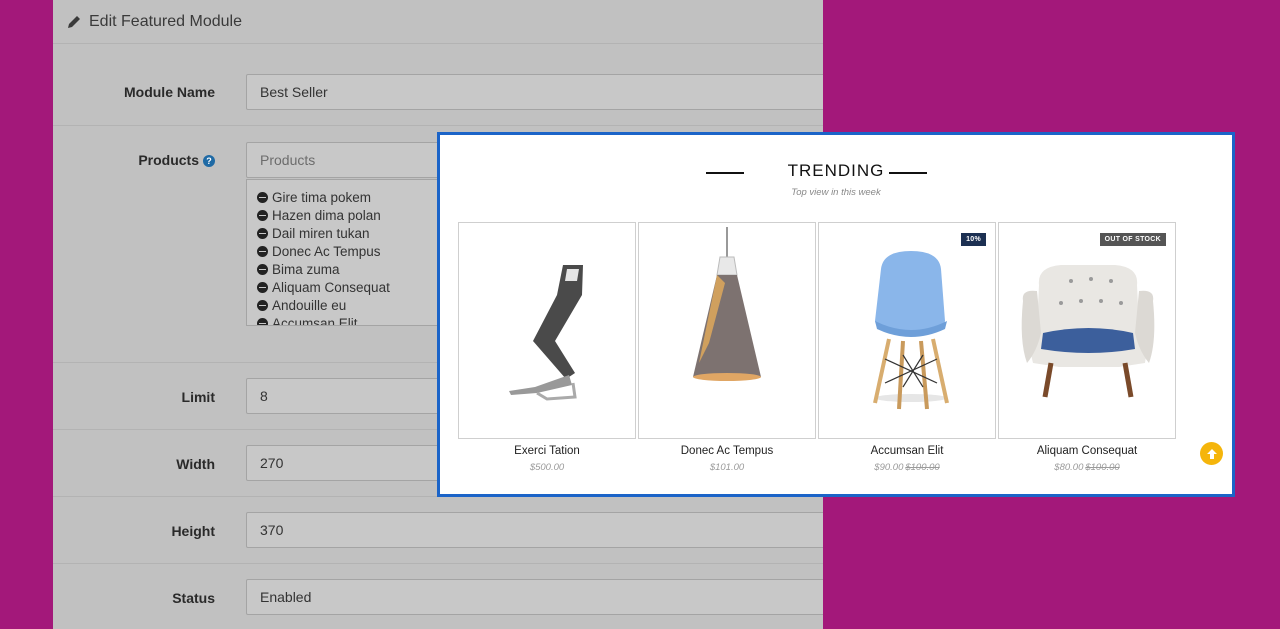  I want to click on trending-subtitle: Top view in this week, so click(836, 192).